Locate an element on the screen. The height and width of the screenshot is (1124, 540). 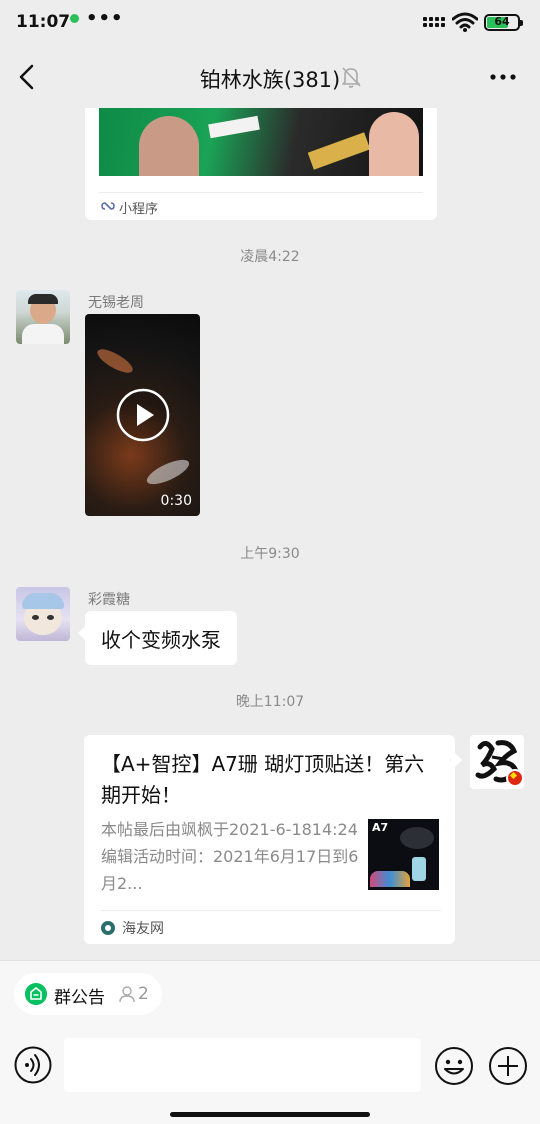
link-card-thumbnail: A7 is located at coordinates (403, 854).